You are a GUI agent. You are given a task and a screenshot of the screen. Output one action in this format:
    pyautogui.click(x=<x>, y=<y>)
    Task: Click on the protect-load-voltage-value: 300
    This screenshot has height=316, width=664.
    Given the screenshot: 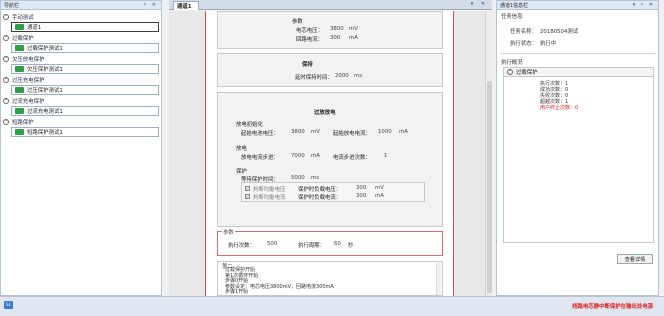 What is the action you would take?
    pyautogui.click(x=361, y=188)
    